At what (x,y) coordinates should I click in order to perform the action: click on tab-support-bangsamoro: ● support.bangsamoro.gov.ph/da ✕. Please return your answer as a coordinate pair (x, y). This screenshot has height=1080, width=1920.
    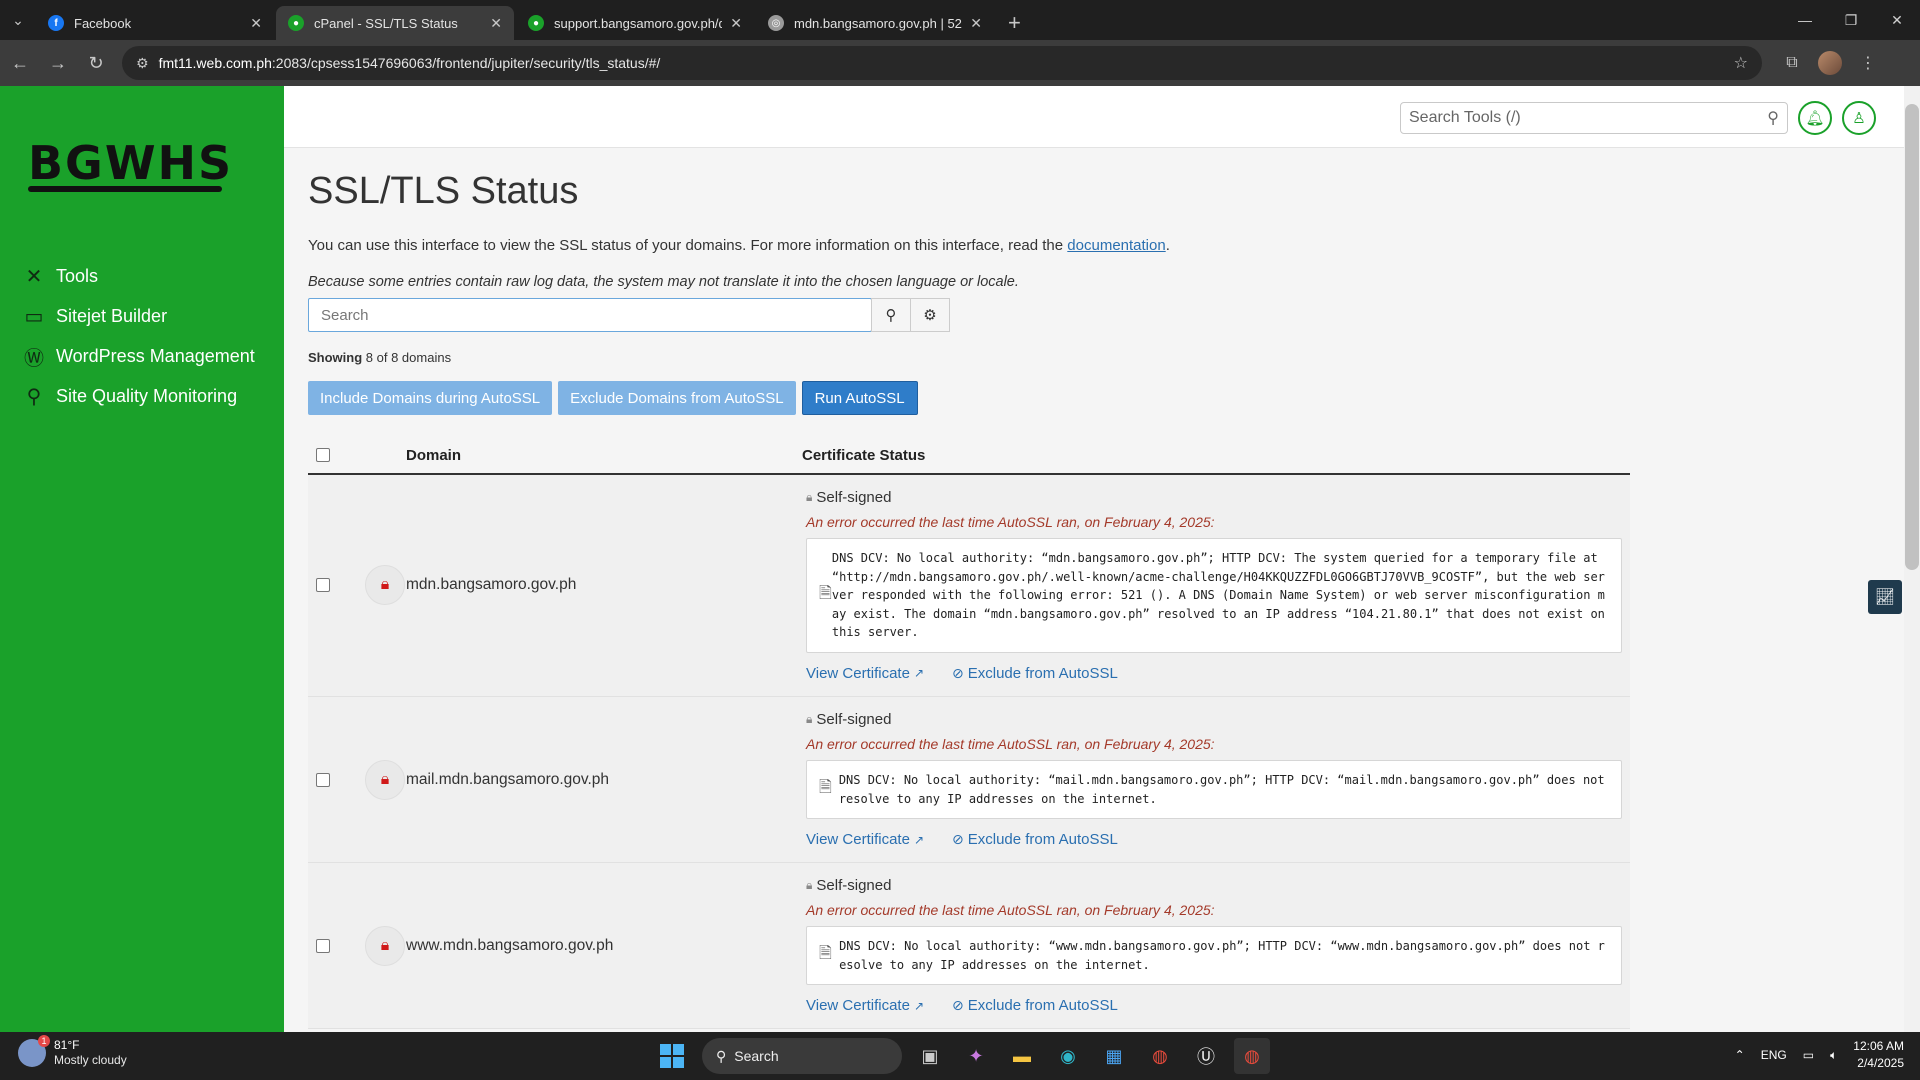
    Looking at the image, I should click on (635, 23).